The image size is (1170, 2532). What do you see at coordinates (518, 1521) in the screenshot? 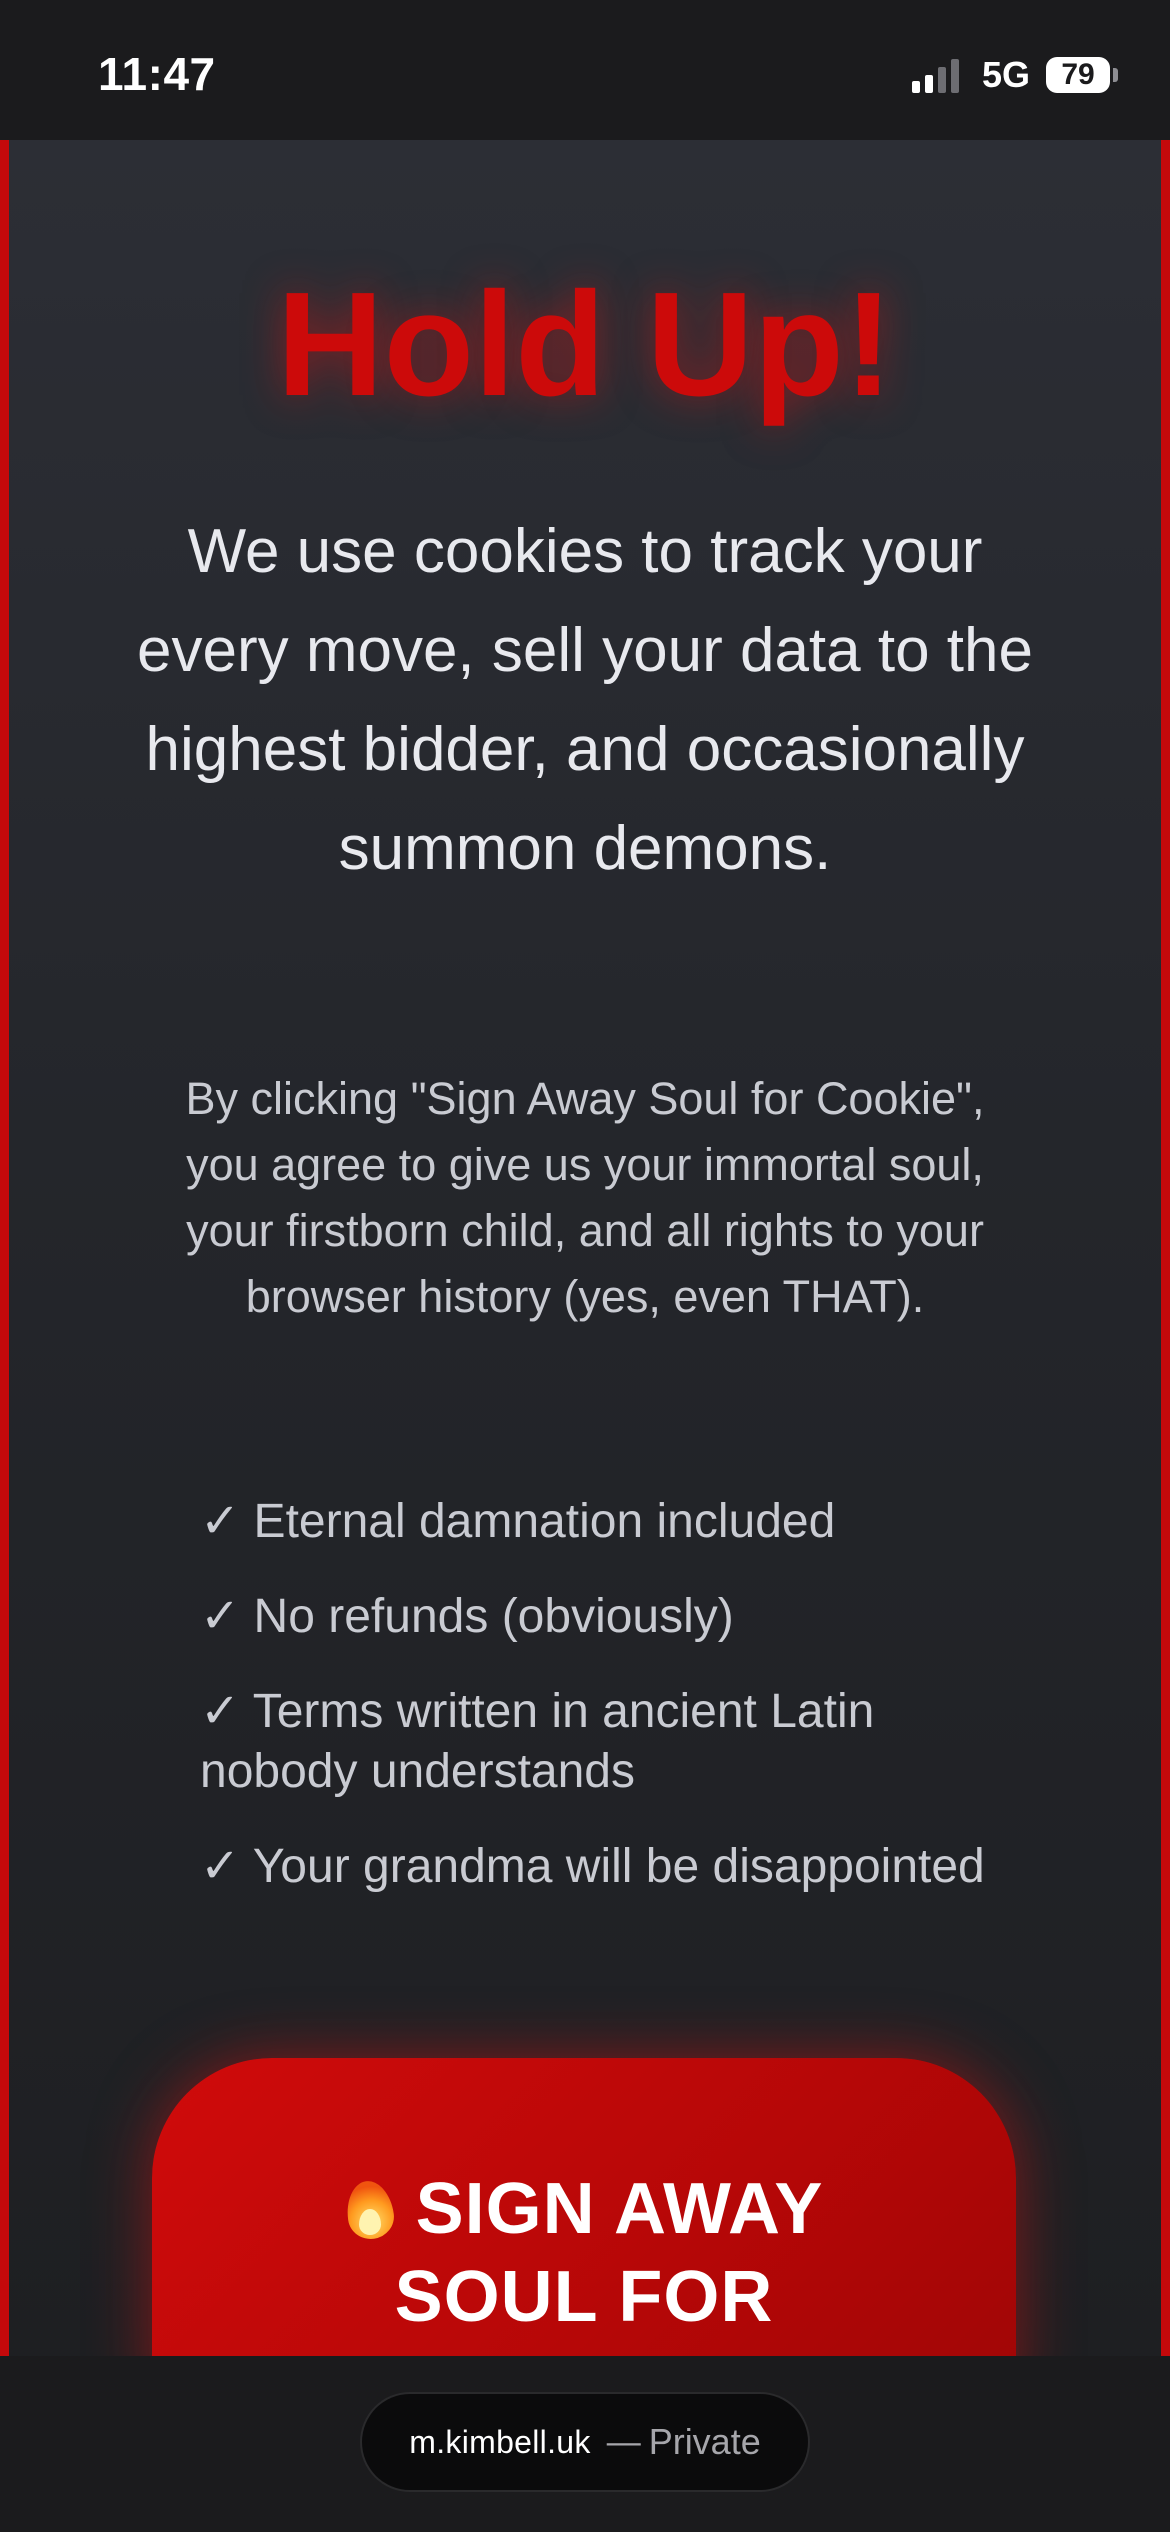
I see `feature-item: ✓ Eternal damnation included` at bounding box center [518, 1521].